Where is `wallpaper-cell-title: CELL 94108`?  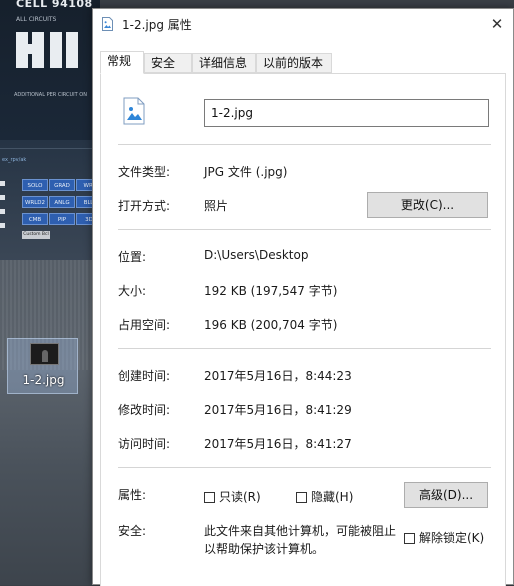
wallpaper-cell-title: CELL 94108 is located at coordinates (54, 5).